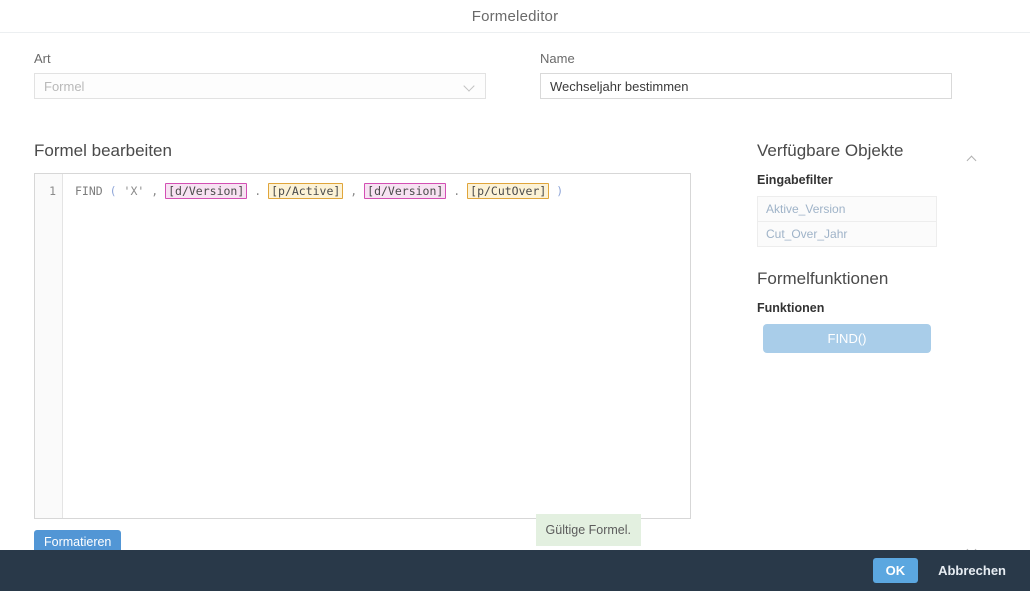 The image size is (1030, 591). I want to click on dialog-title: Formeleditor, so click(515, 16).